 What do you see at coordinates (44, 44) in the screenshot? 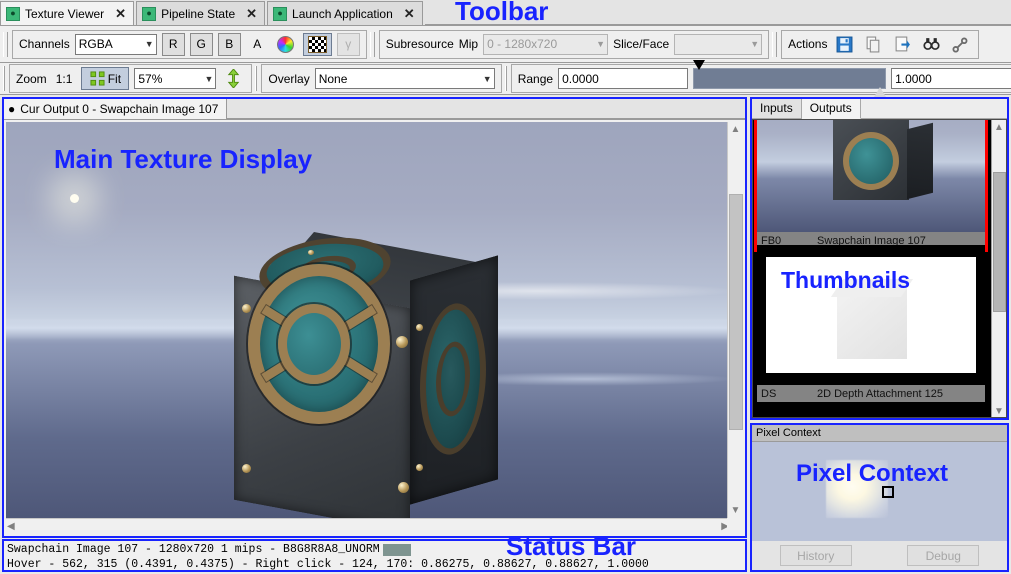
I see `channels-label: Channels` at bounding box center [44, 44].